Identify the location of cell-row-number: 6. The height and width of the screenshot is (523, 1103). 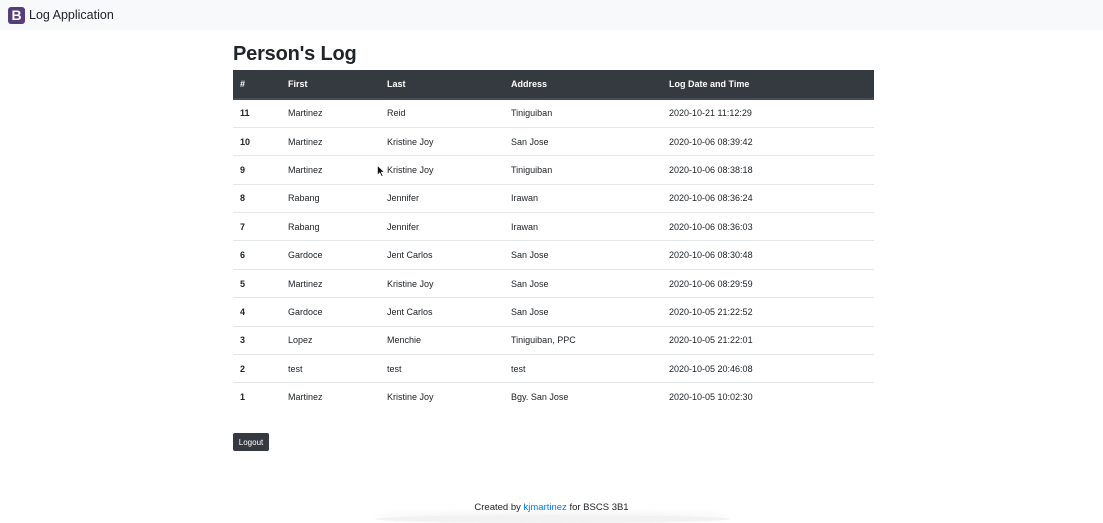
(257, 255).